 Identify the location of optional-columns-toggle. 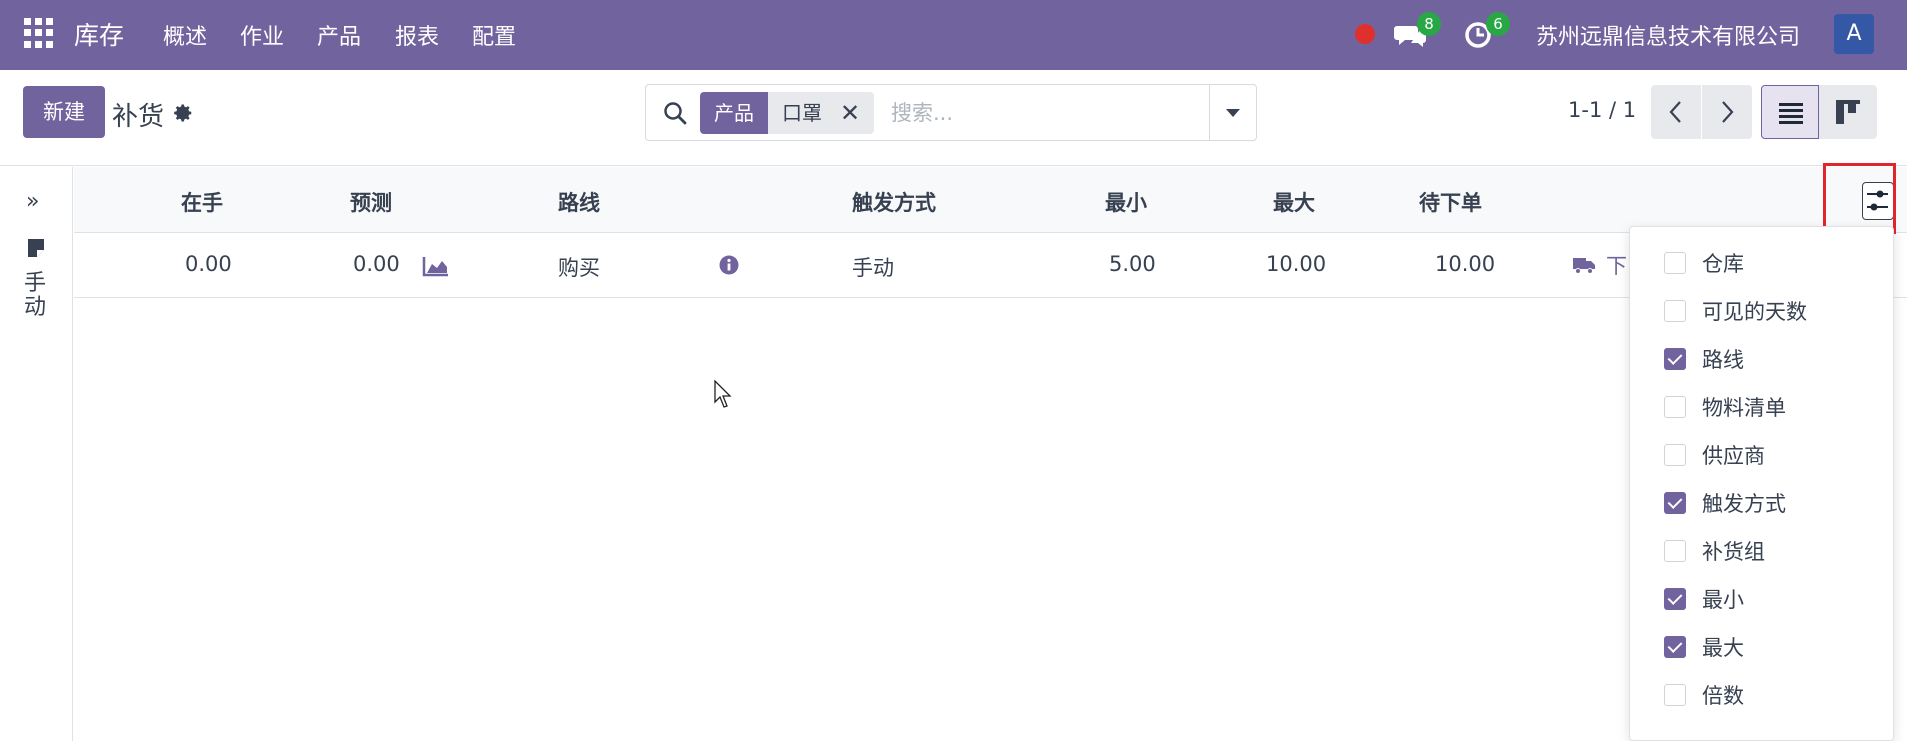
(1878, 201).